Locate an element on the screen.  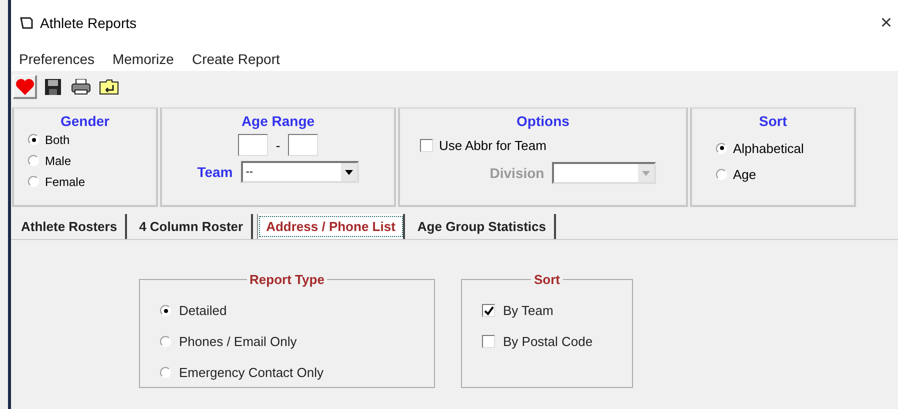
checkbox-label: By Team is located at coordinates (528, 310).